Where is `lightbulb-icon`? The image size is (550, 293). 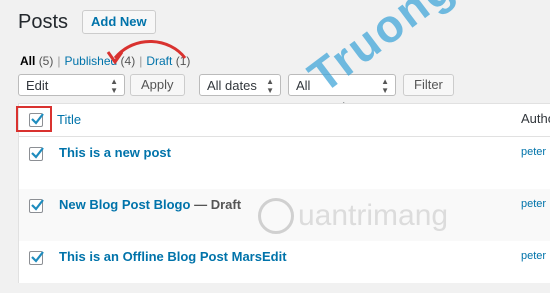 lightbulb-icon is located at coordinates (276, 216).